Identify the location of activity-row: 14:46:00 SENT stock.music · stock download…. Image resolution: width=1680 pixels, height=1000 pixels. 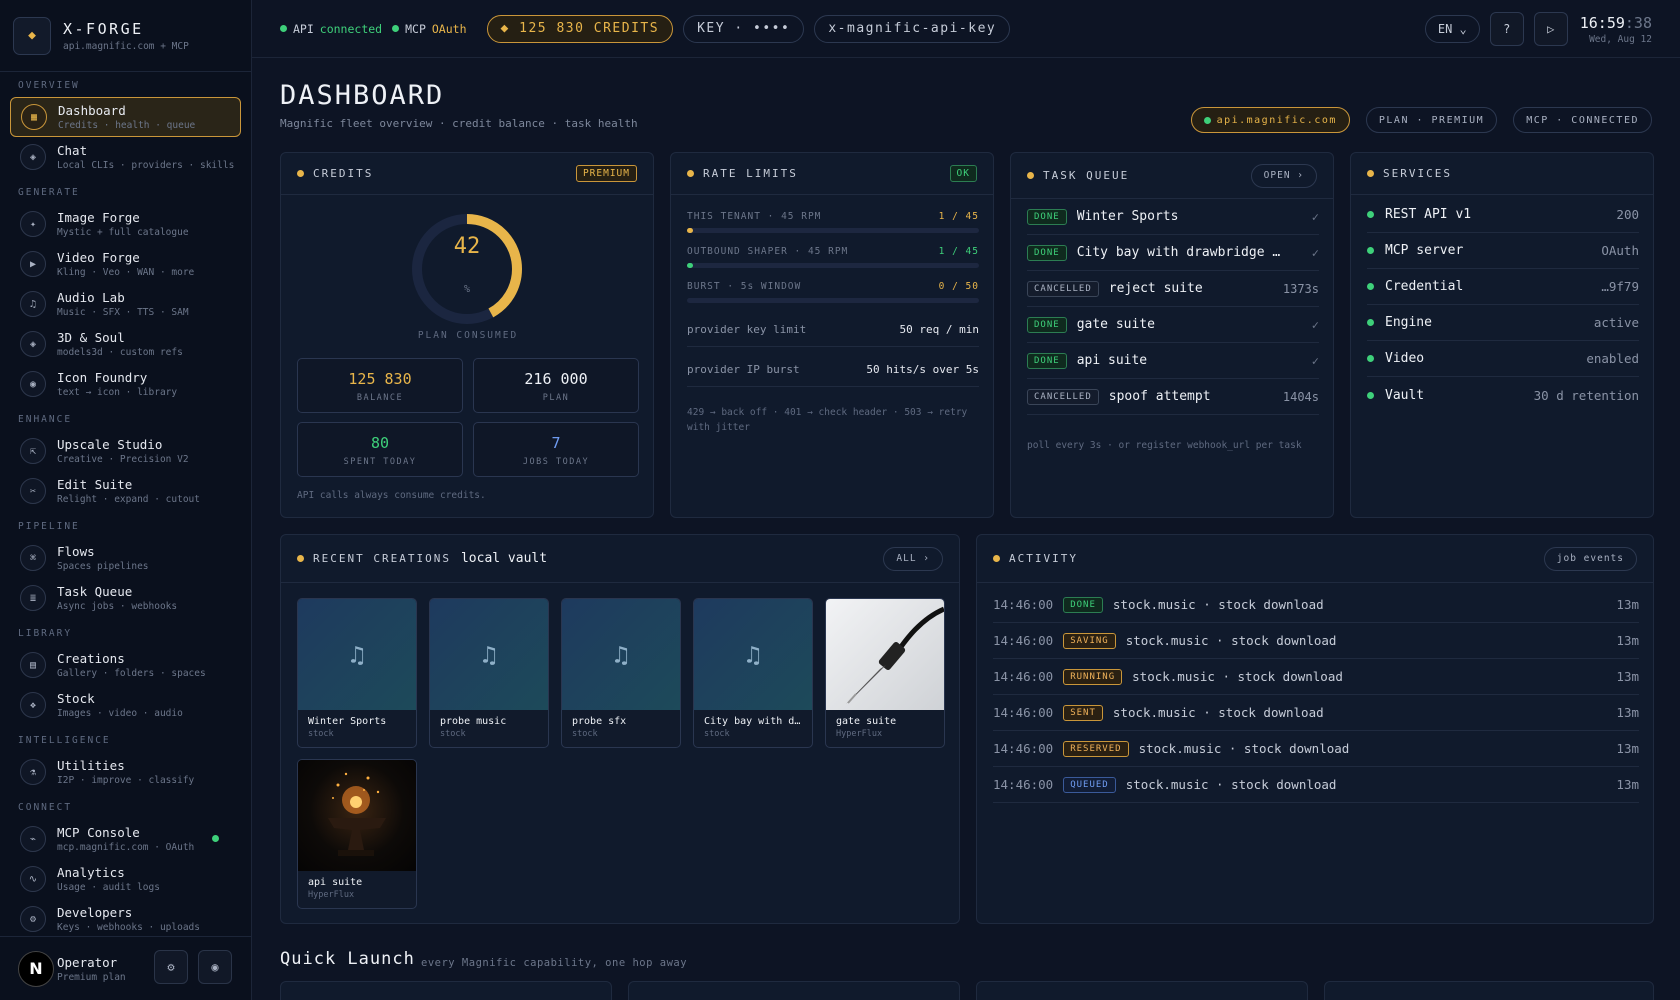
(1316, 713).